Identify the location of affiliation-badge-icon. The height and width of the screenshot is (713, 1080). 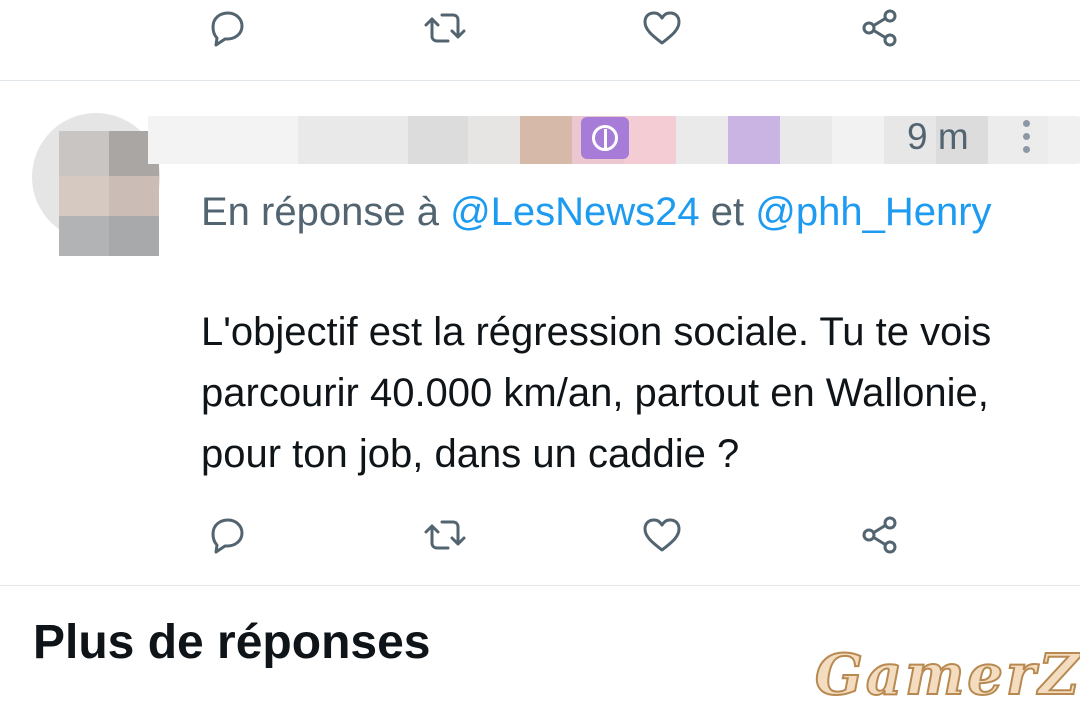
(605, 138).